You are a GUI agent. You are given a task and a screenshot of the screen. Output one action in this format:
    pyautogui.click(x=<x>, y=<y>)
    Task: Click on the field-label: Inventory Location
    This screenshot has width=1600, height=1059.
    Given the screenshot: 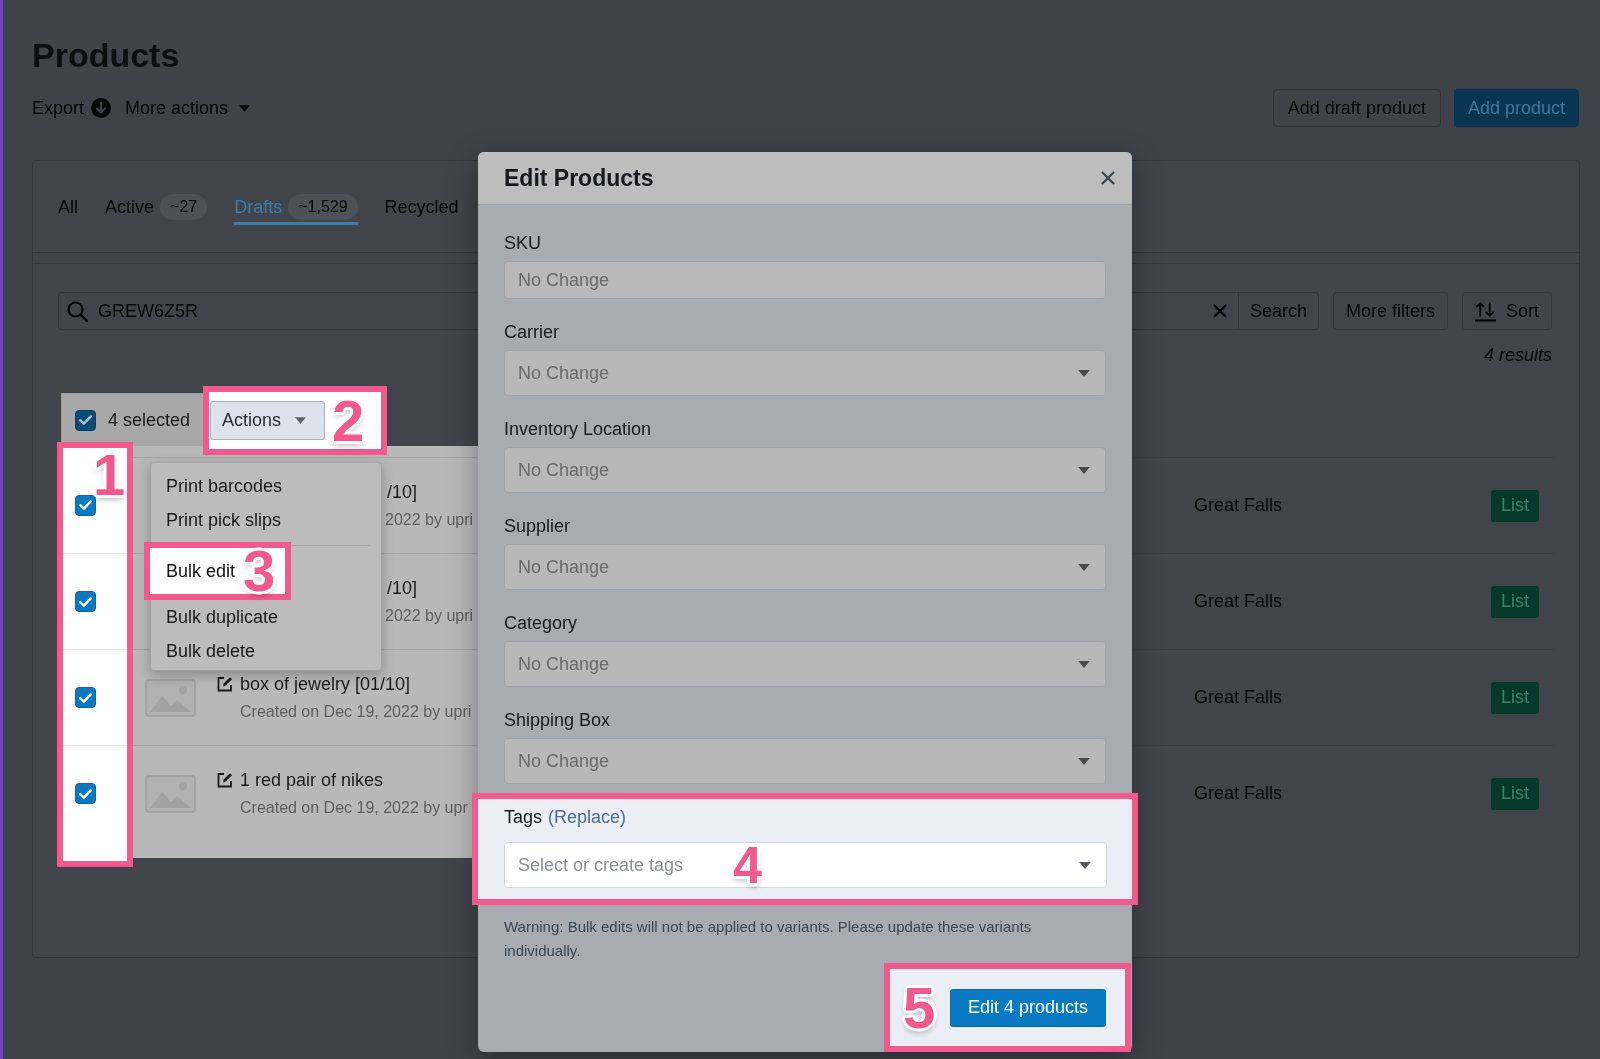 What is the action you would take?
    pyautogui.click(x=578, y=429)
    